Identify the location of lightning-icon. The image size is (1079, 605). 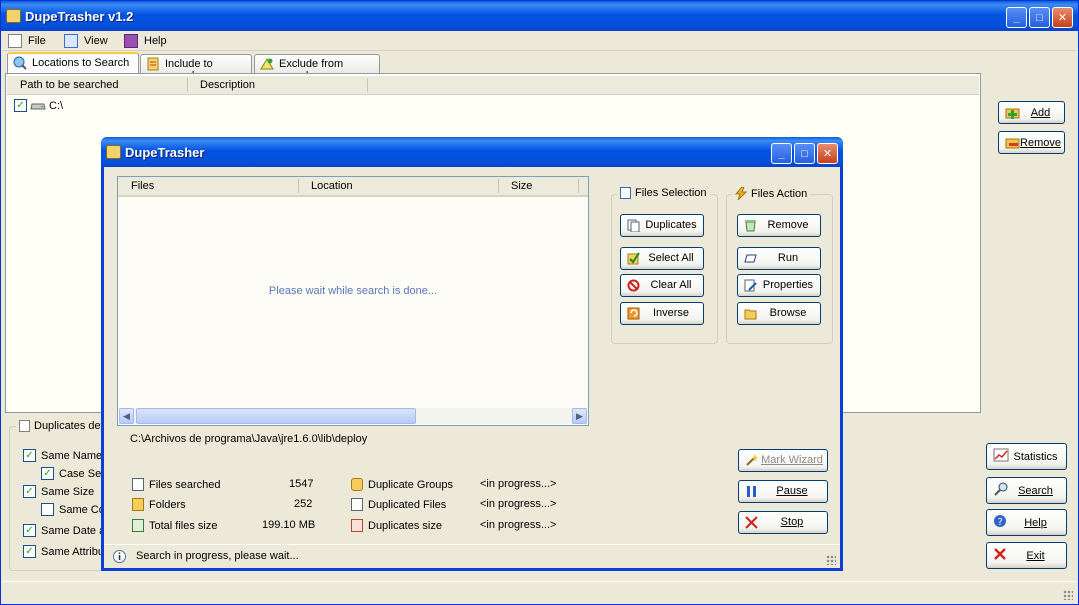
(741, 193).